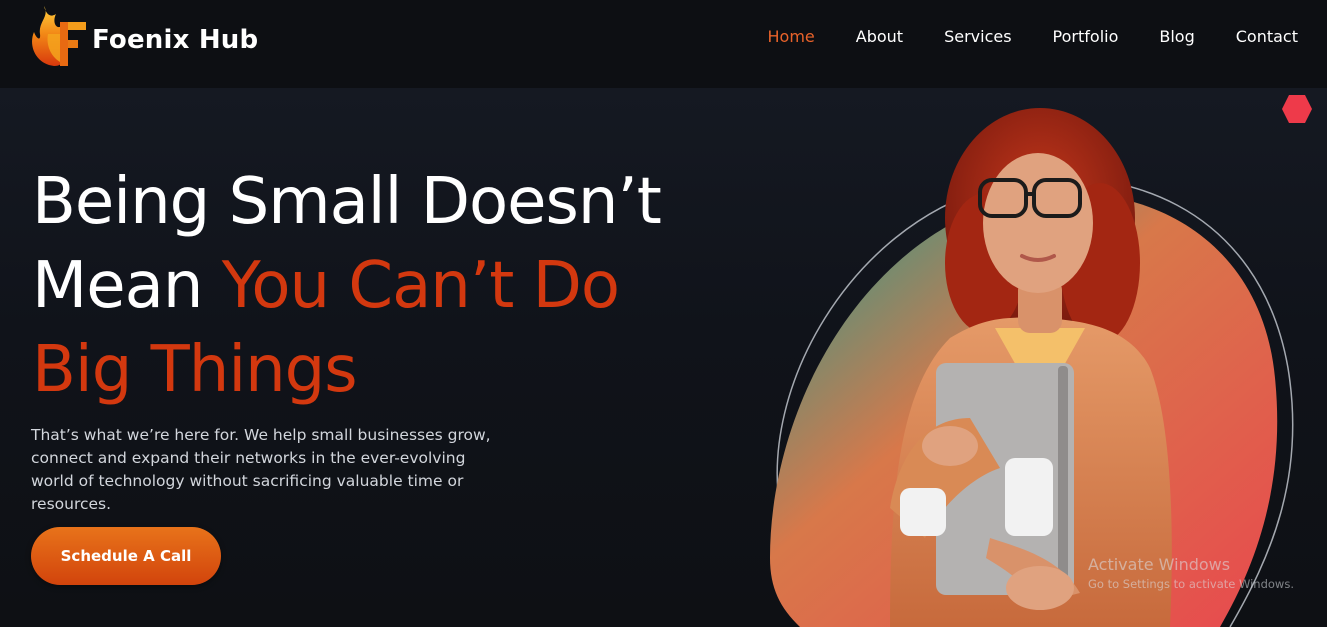 The width and height of the screenshot is (1327, 627). I want to click on nav-home: Home, so click(791, 36).